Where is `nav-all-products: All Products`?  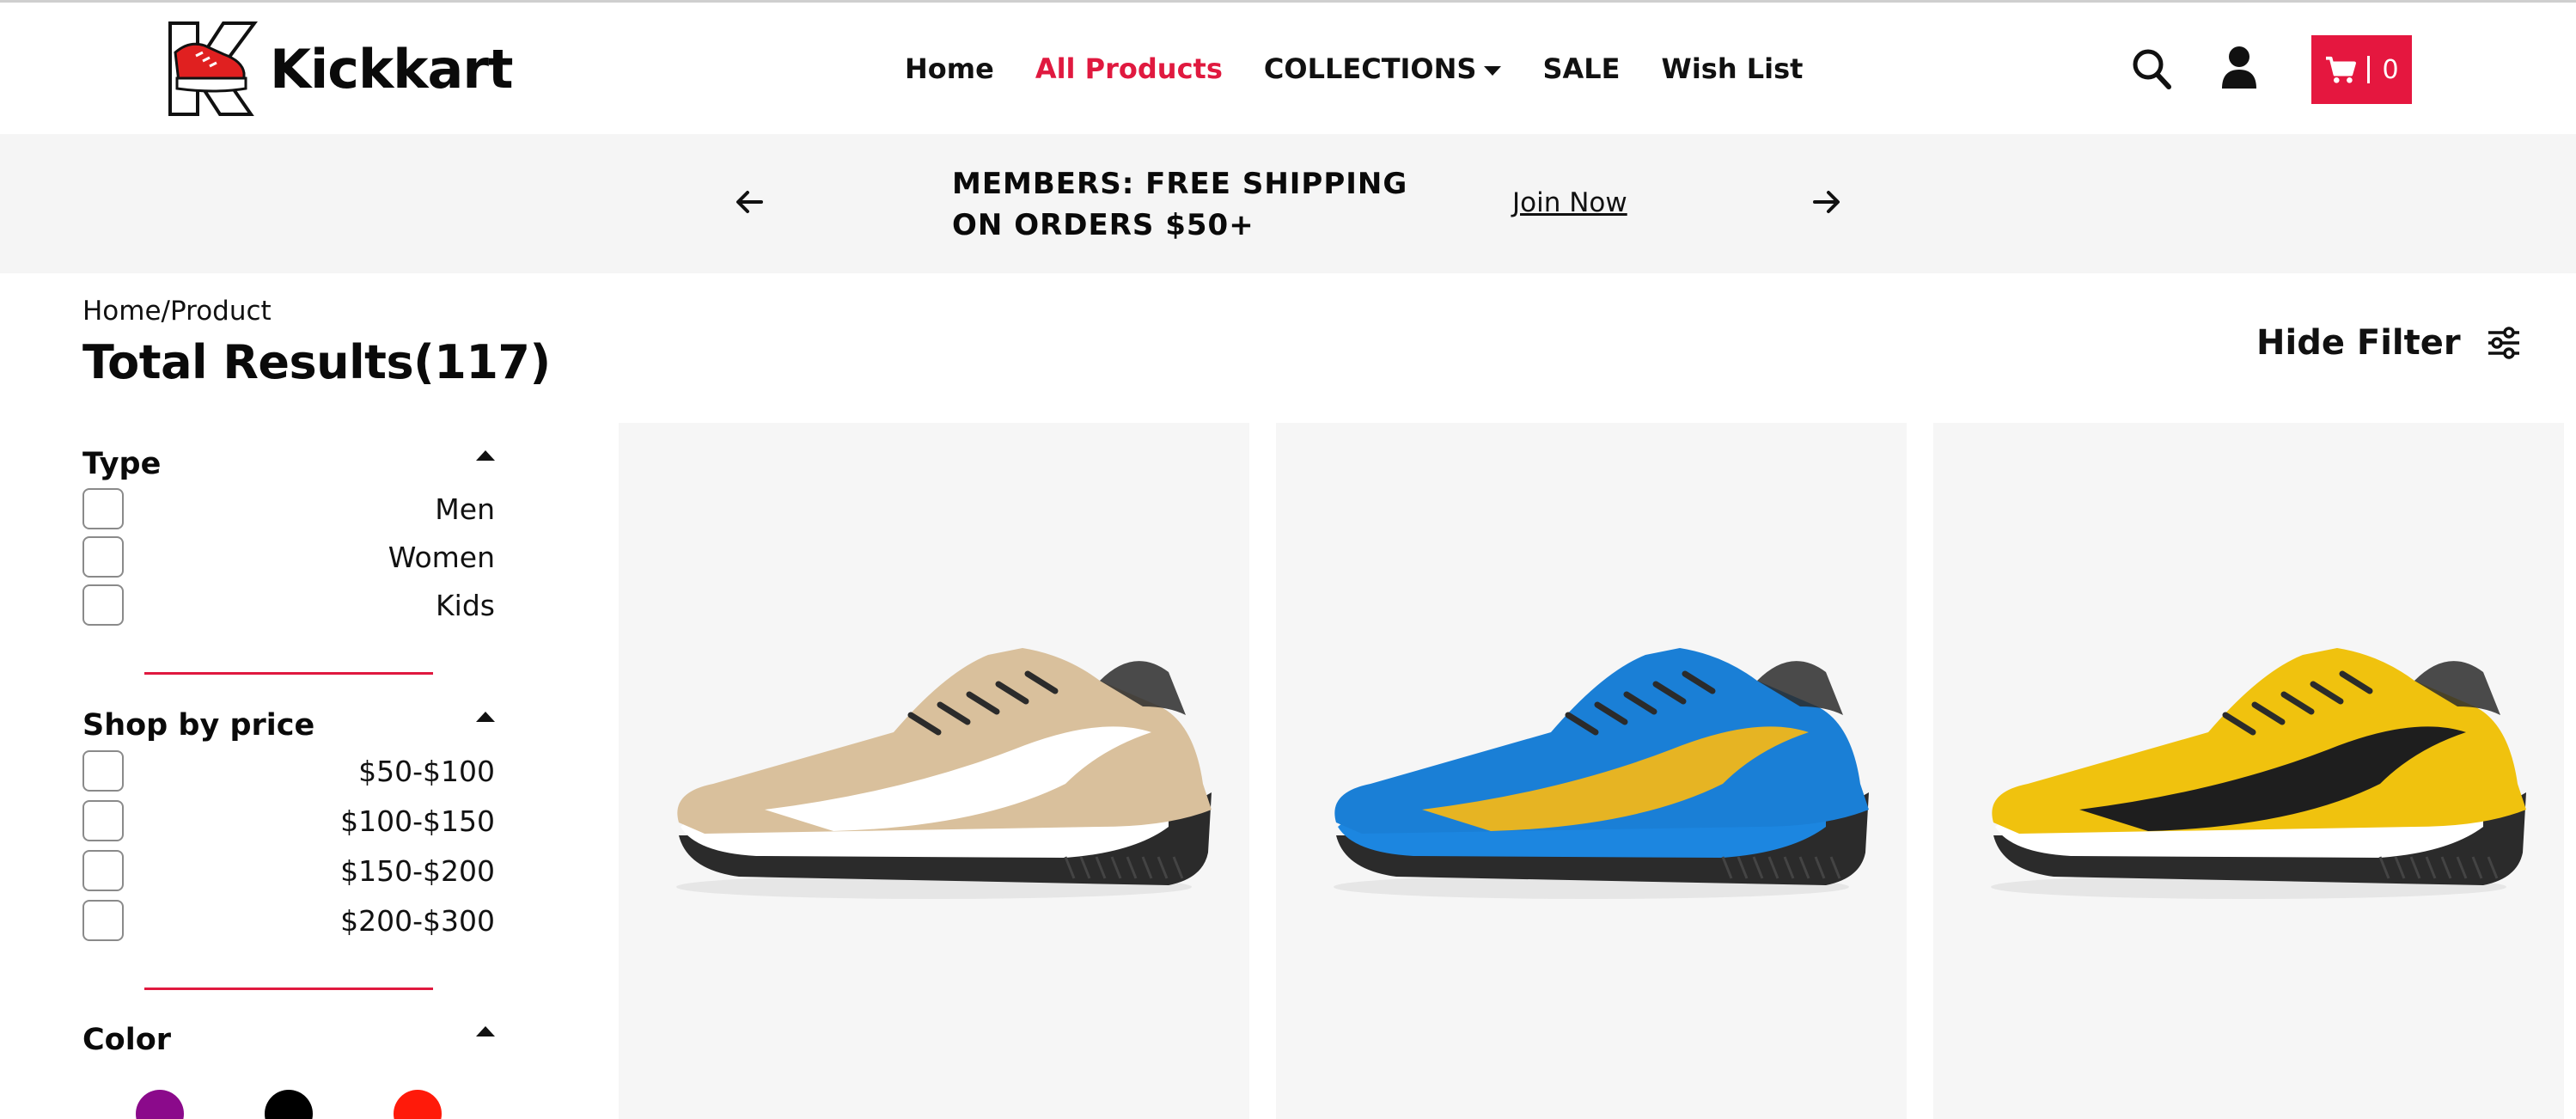 nav-all-products: All Products is located at coordinates (1129, 69).